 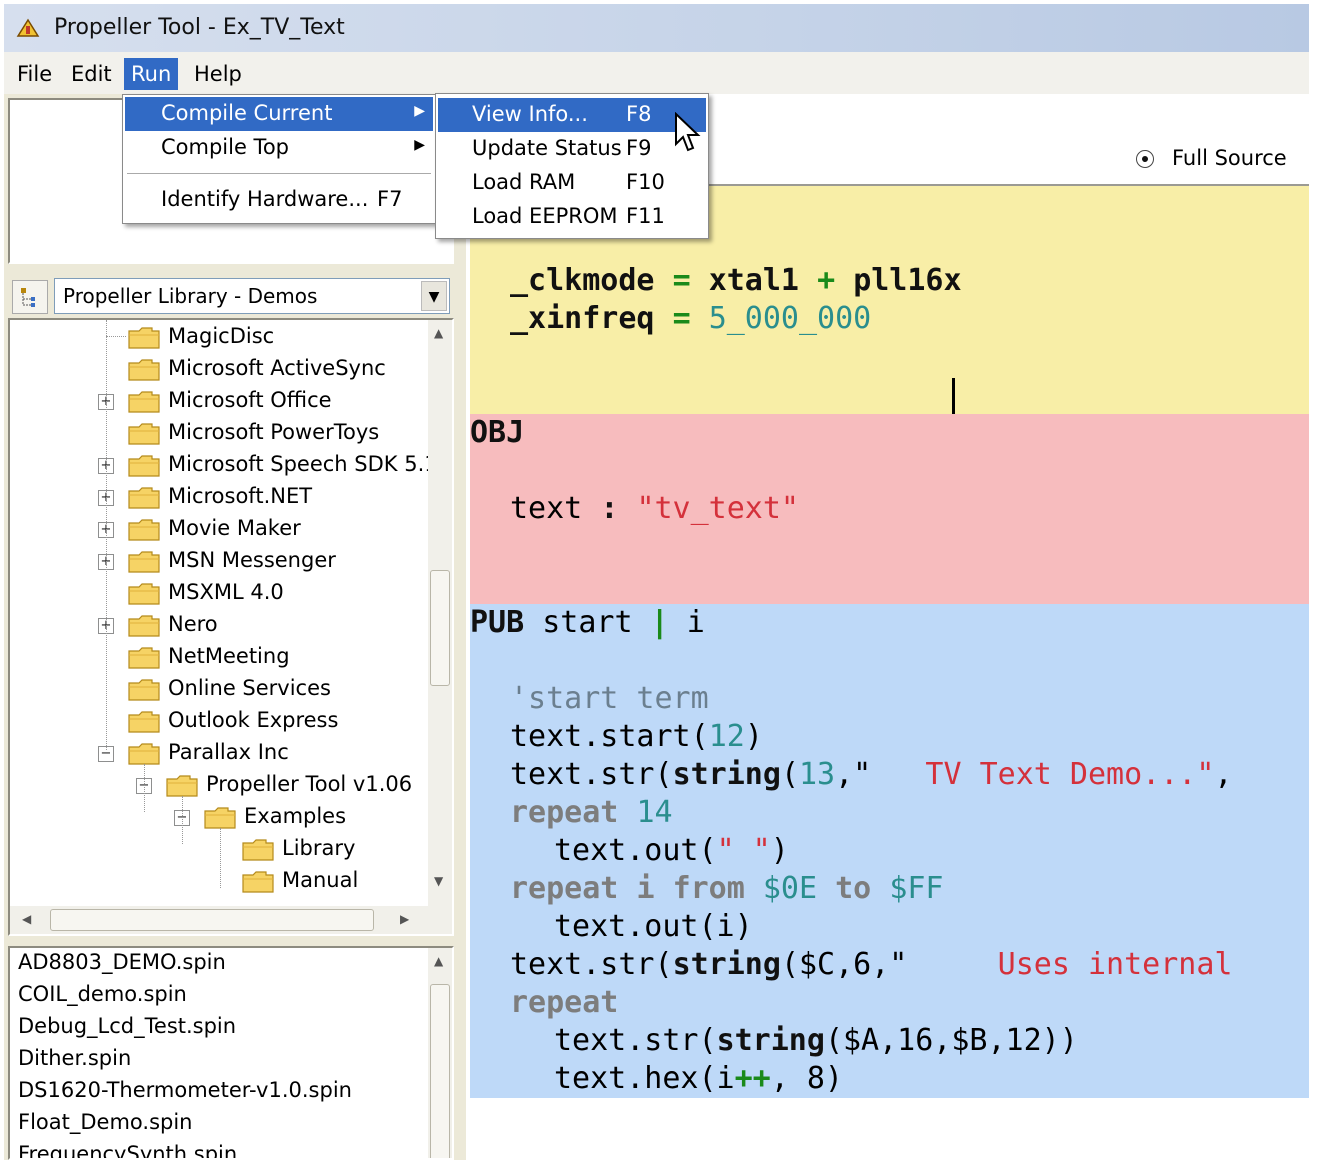 I want to click on pub-header: PUB start | i, so click(x=587, y=623).